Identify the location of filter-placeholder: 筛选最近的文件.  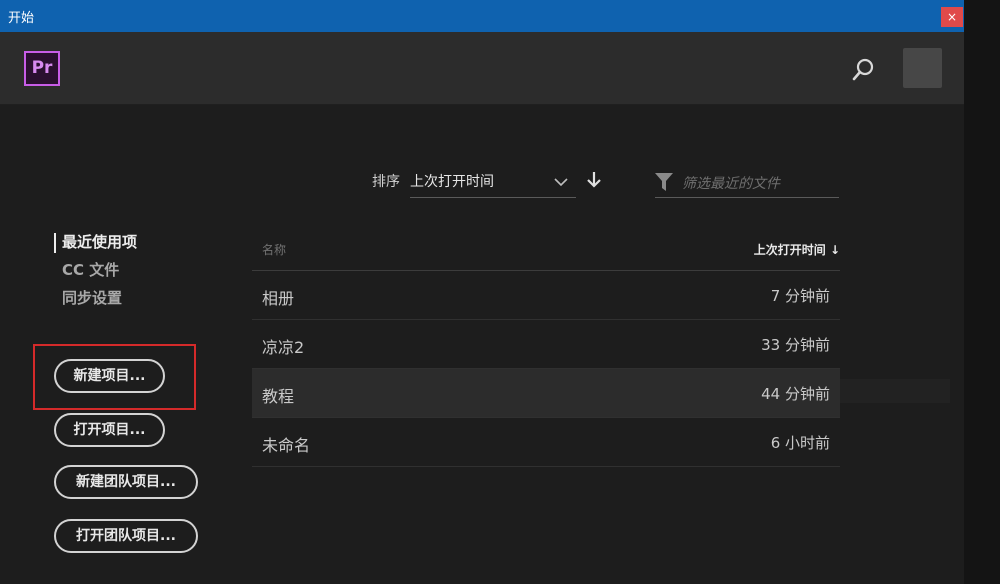
(731, 184).